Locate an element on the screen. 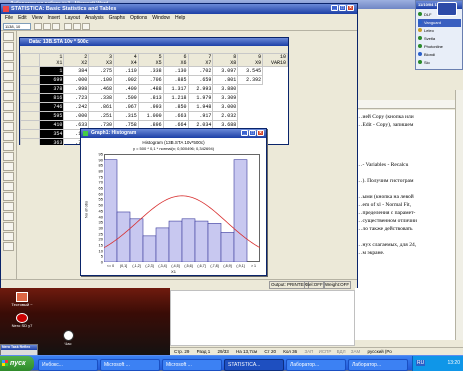  minimize-button: _ is located at coordinates (334, 8).